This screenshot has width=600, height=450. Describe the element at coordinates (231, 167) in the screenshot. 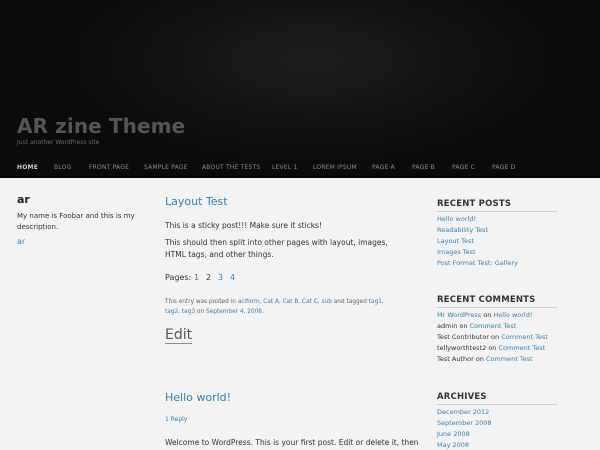

I see `nav-item-about-the-tests: ABOUT THE TESTS` at that location.